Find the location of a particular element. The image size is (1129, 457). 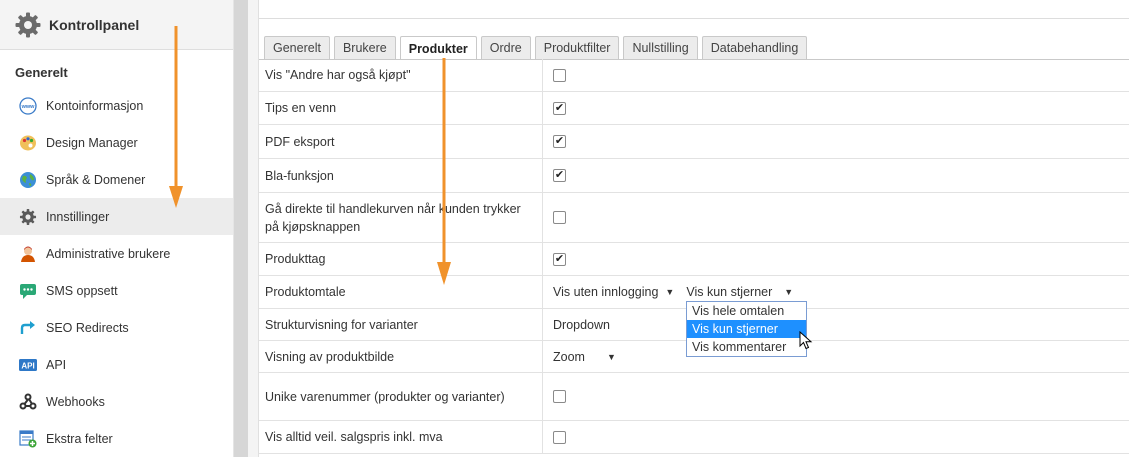

dropdown-option: Vis kommentarer is located at coordinates (746, 347).